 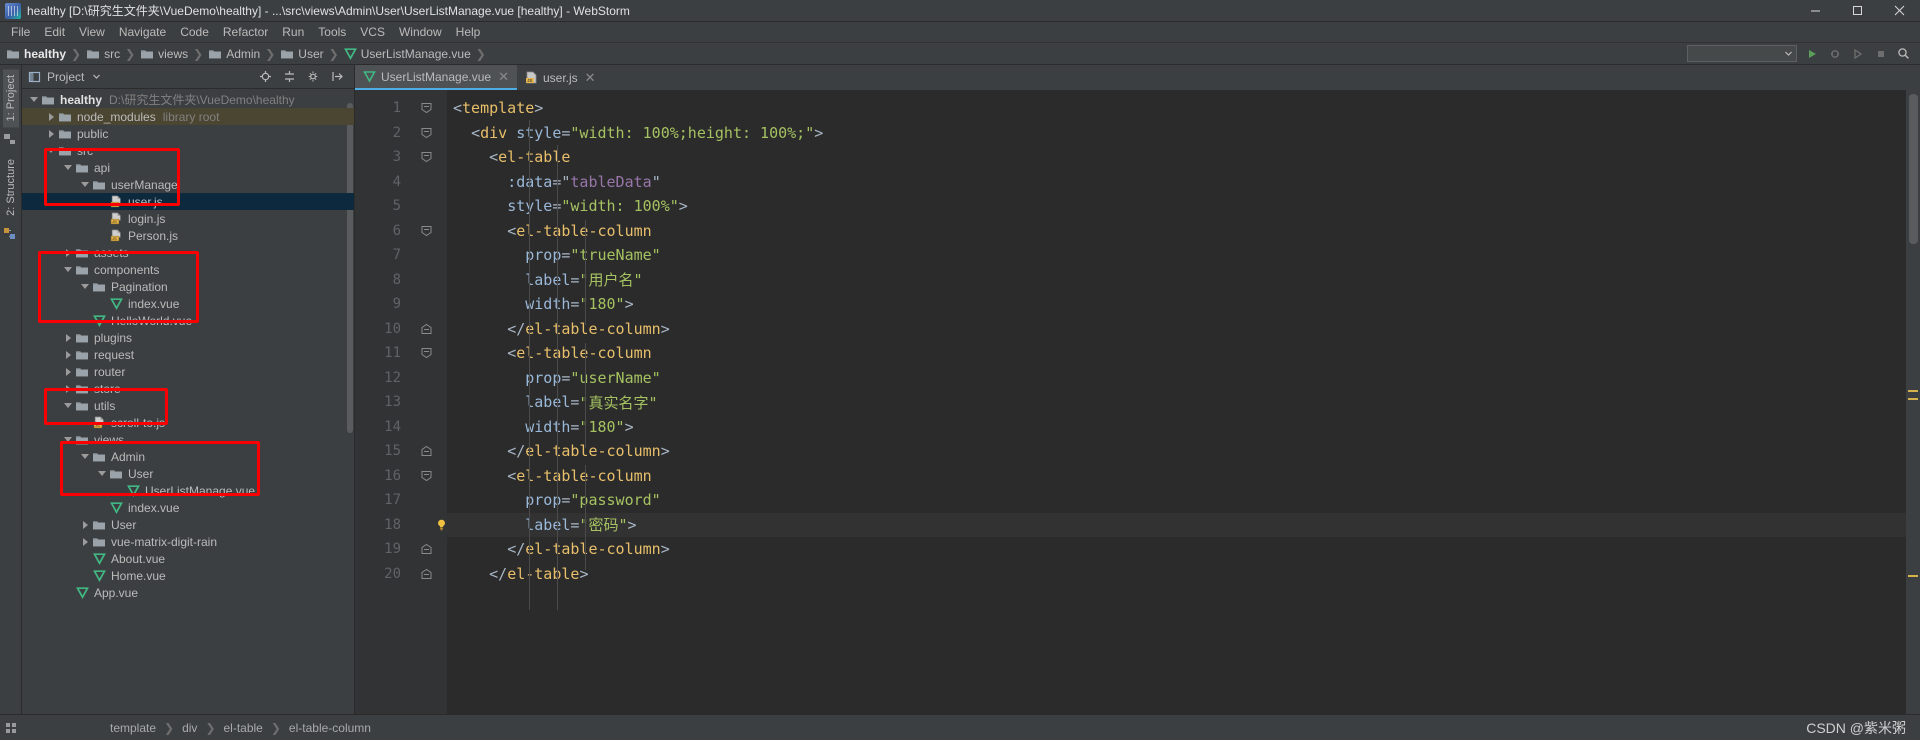 I want to click on menu-tools: Tools, so click(x=332, y=32).